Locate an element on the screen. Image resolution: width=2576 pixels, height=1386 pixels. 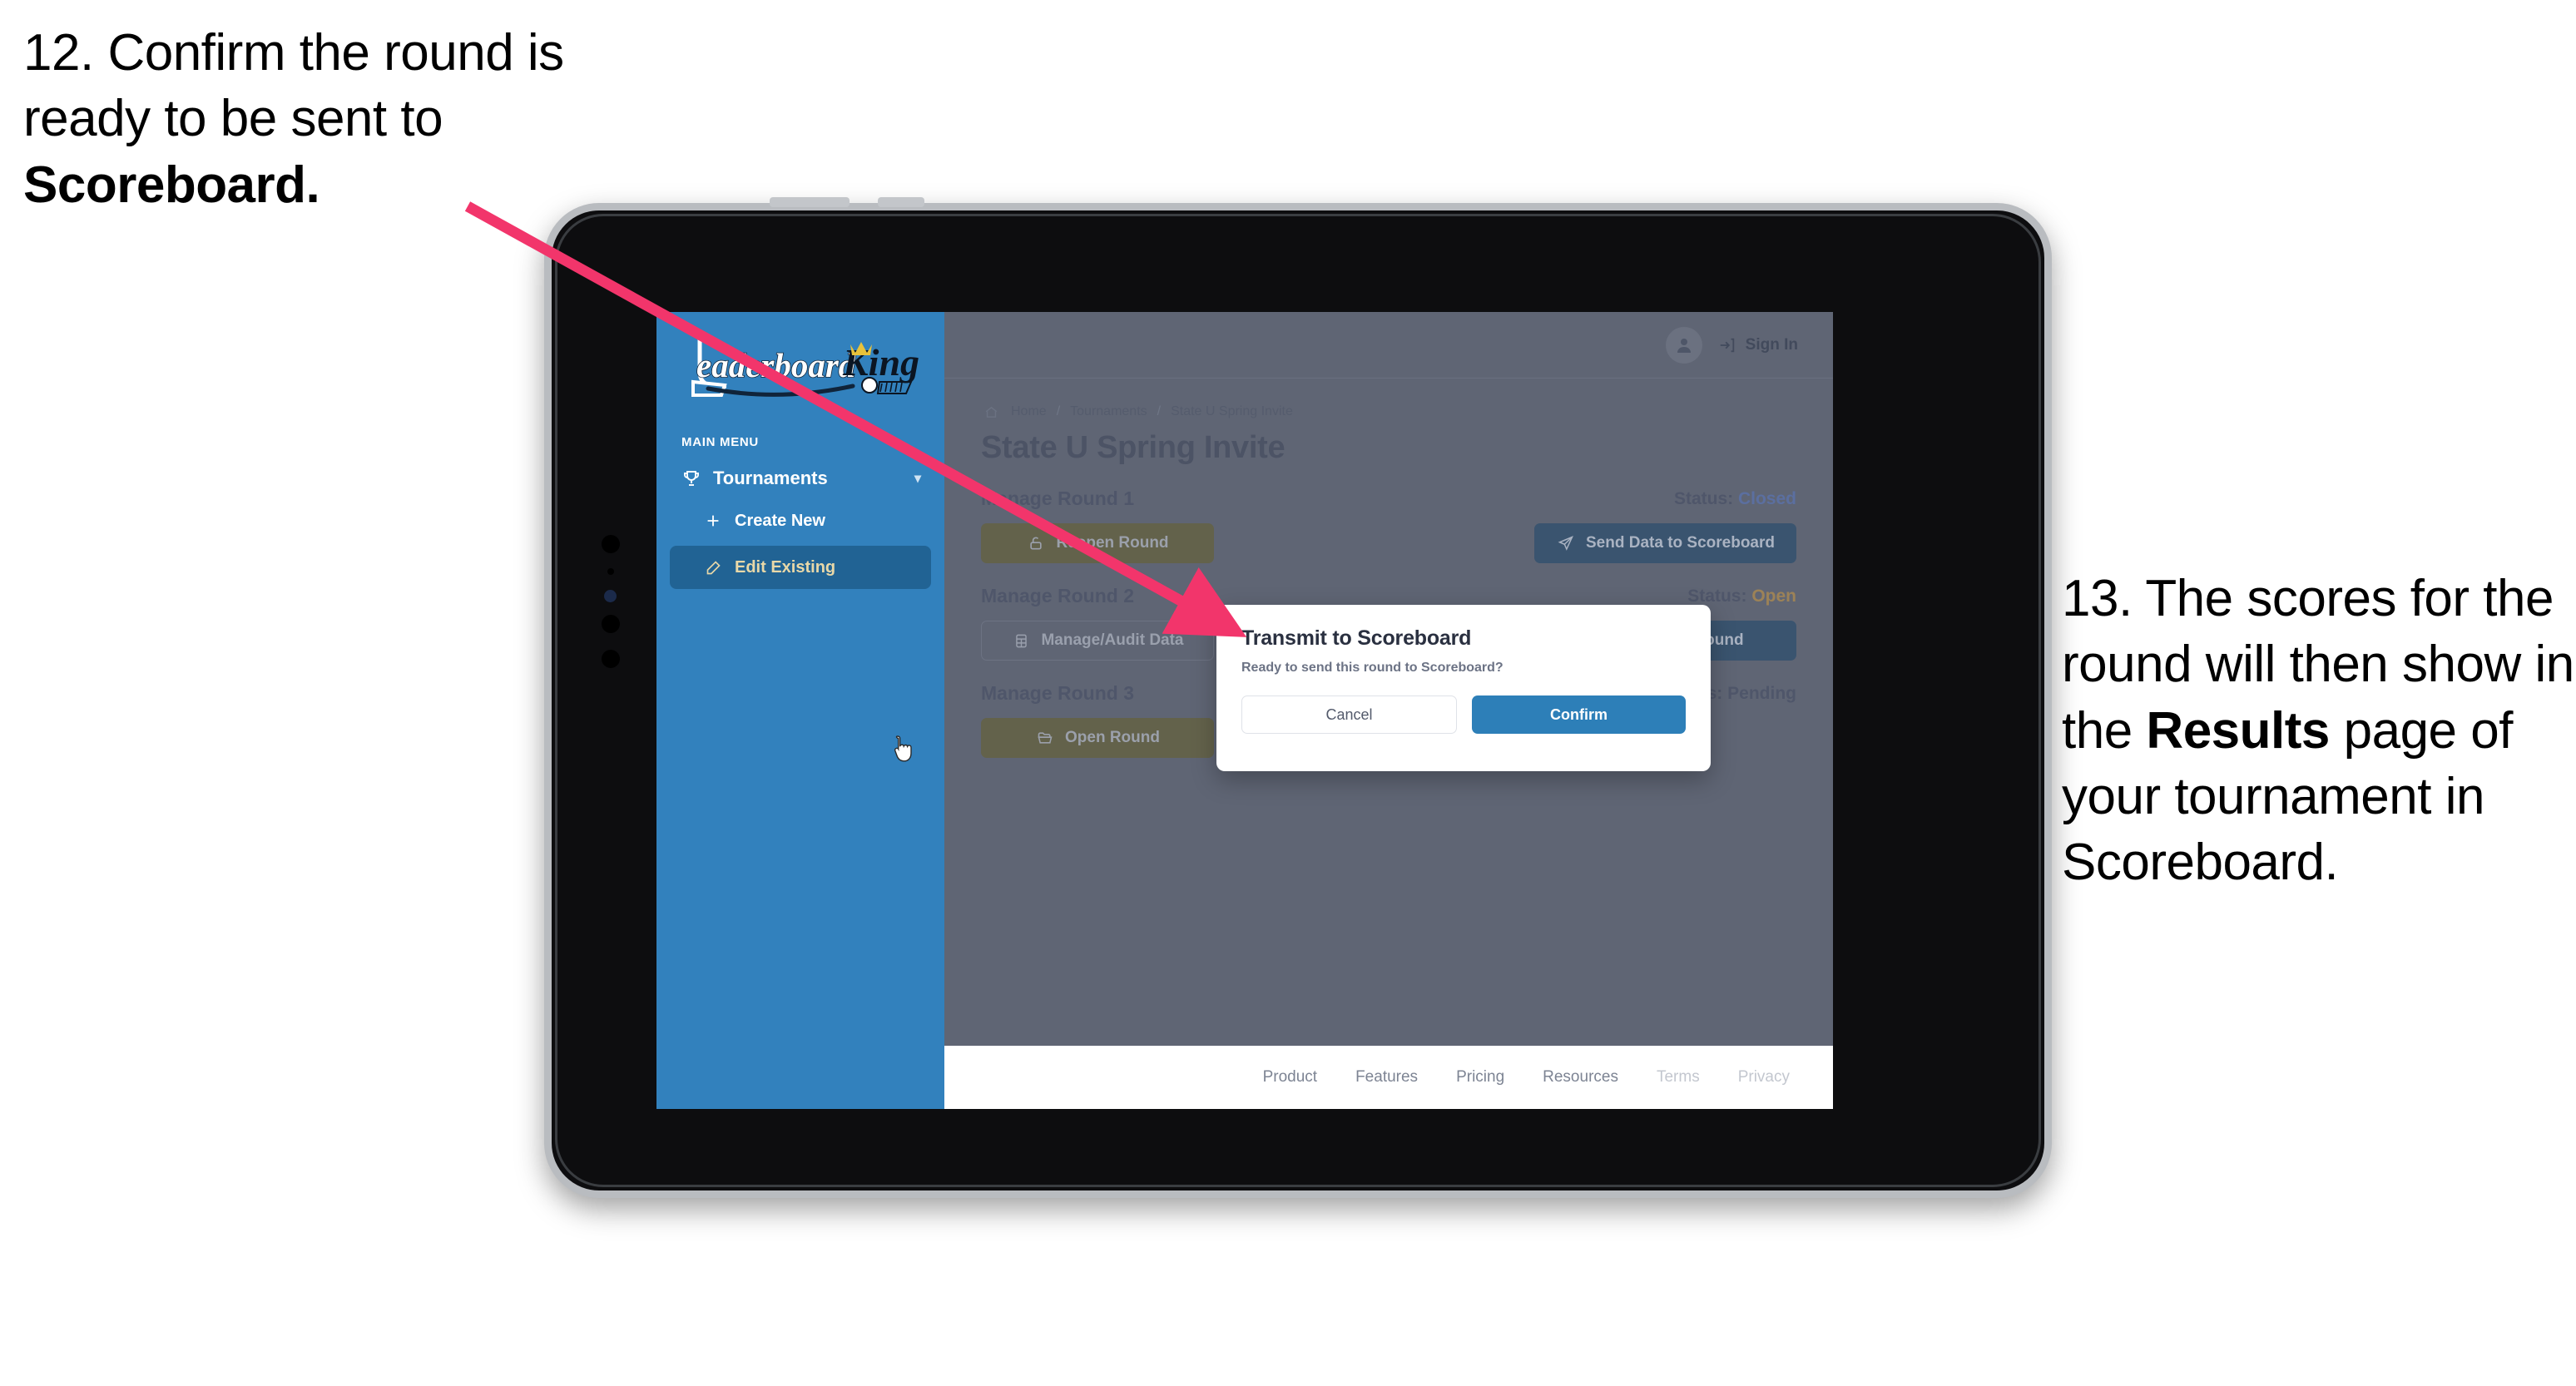
tablet-power-button is located at coordinates (901, 202).